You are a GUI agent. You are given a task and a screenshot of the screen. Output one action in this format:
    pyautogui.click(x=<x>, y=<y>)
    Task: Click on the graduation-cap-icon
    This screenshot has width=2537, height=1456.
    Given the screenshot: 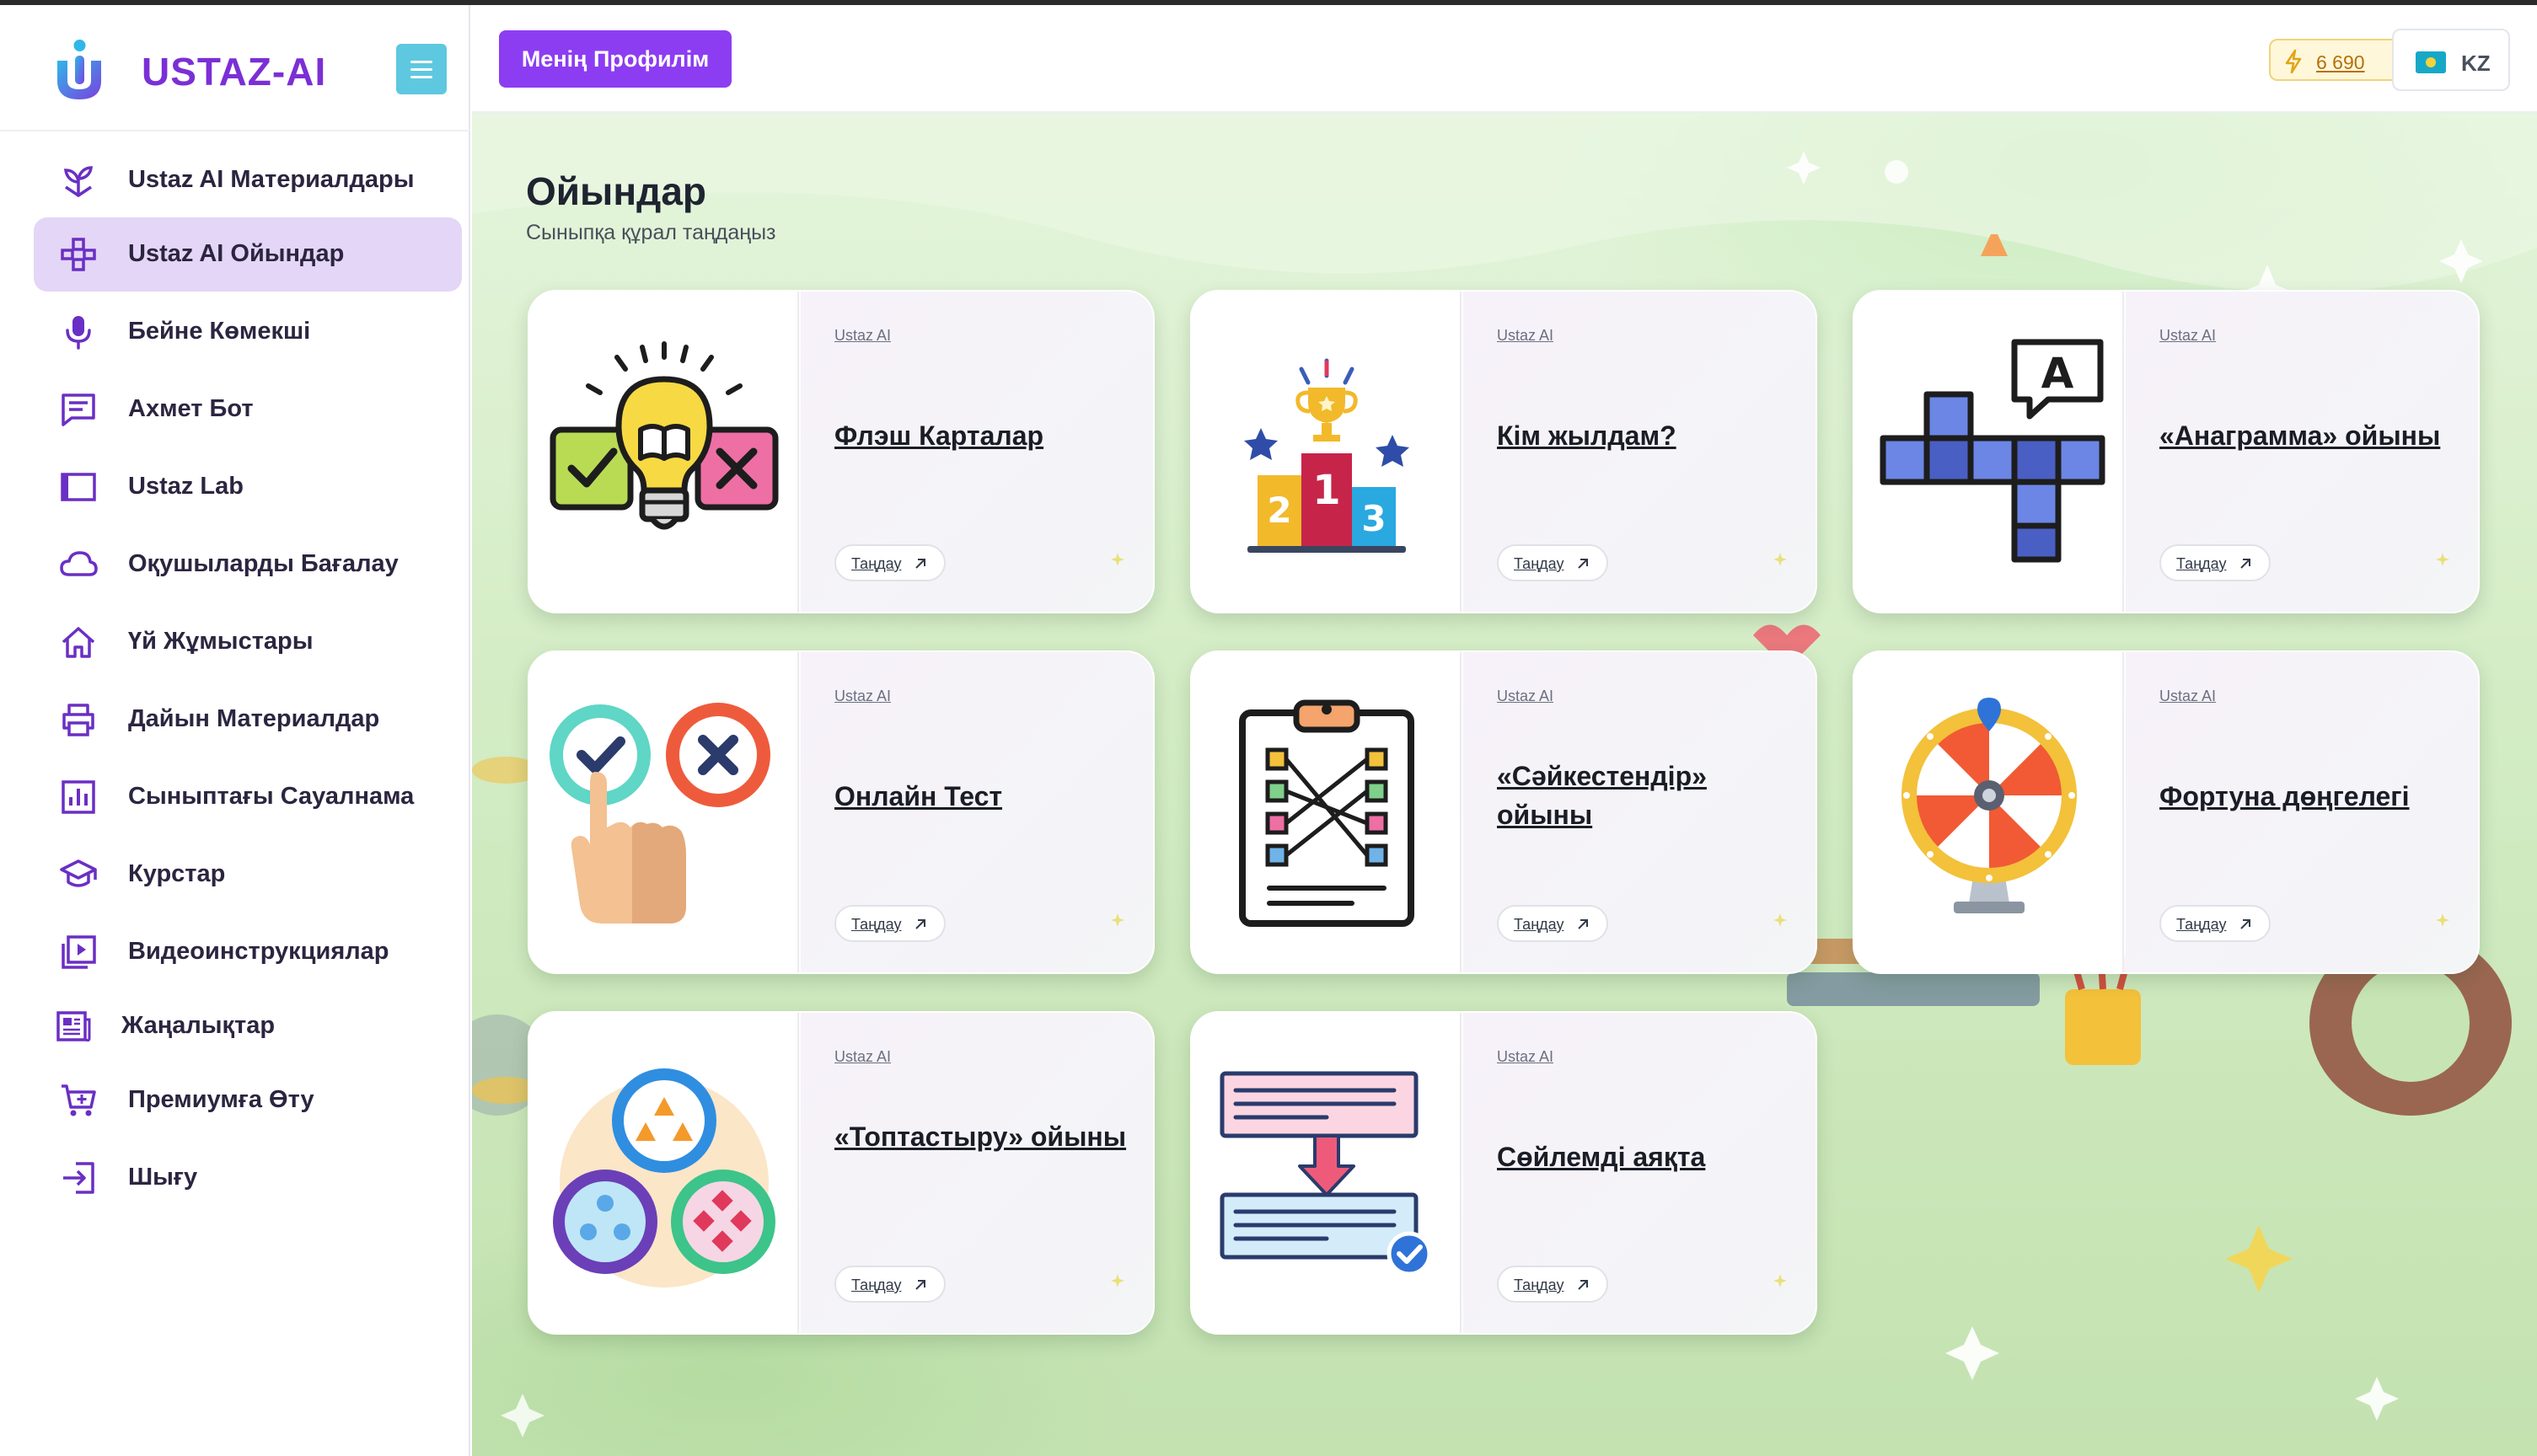 What is the action you would take?
    pyautogui.click(x=78, y=873)
    